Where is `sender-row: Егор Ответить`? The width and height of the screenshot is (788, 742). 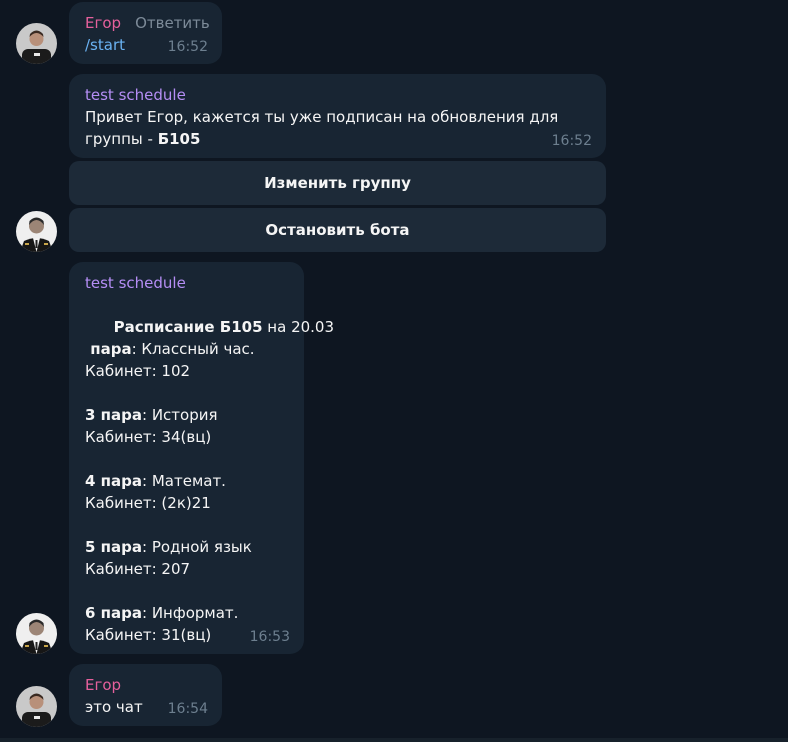
sender-row: Егор Ответить is located at coordinates (147, 23).